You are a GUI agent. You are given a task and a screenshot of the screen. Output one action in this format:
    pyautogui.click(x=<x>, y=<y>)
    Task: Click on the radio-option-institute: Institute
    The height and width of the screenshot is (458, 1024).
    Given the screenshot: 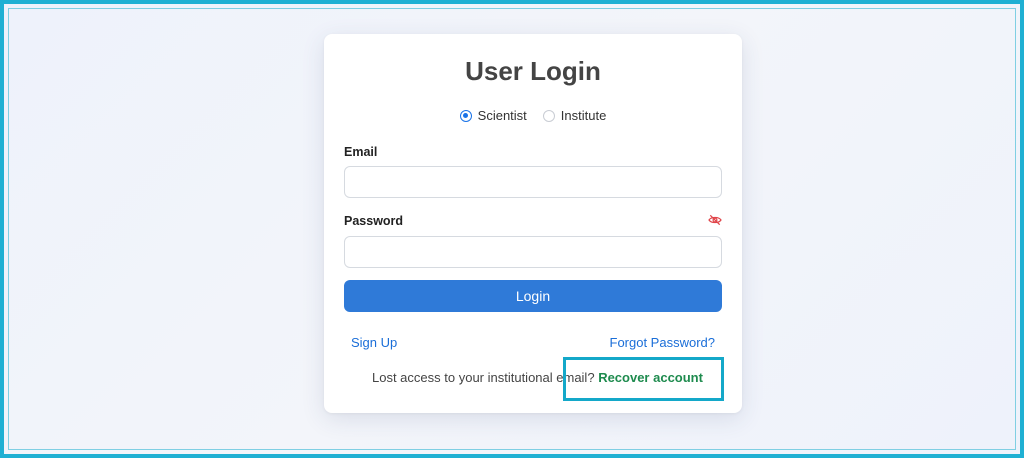 What is the action you would take?
    pyautogui.click(x=574, y=115)
    